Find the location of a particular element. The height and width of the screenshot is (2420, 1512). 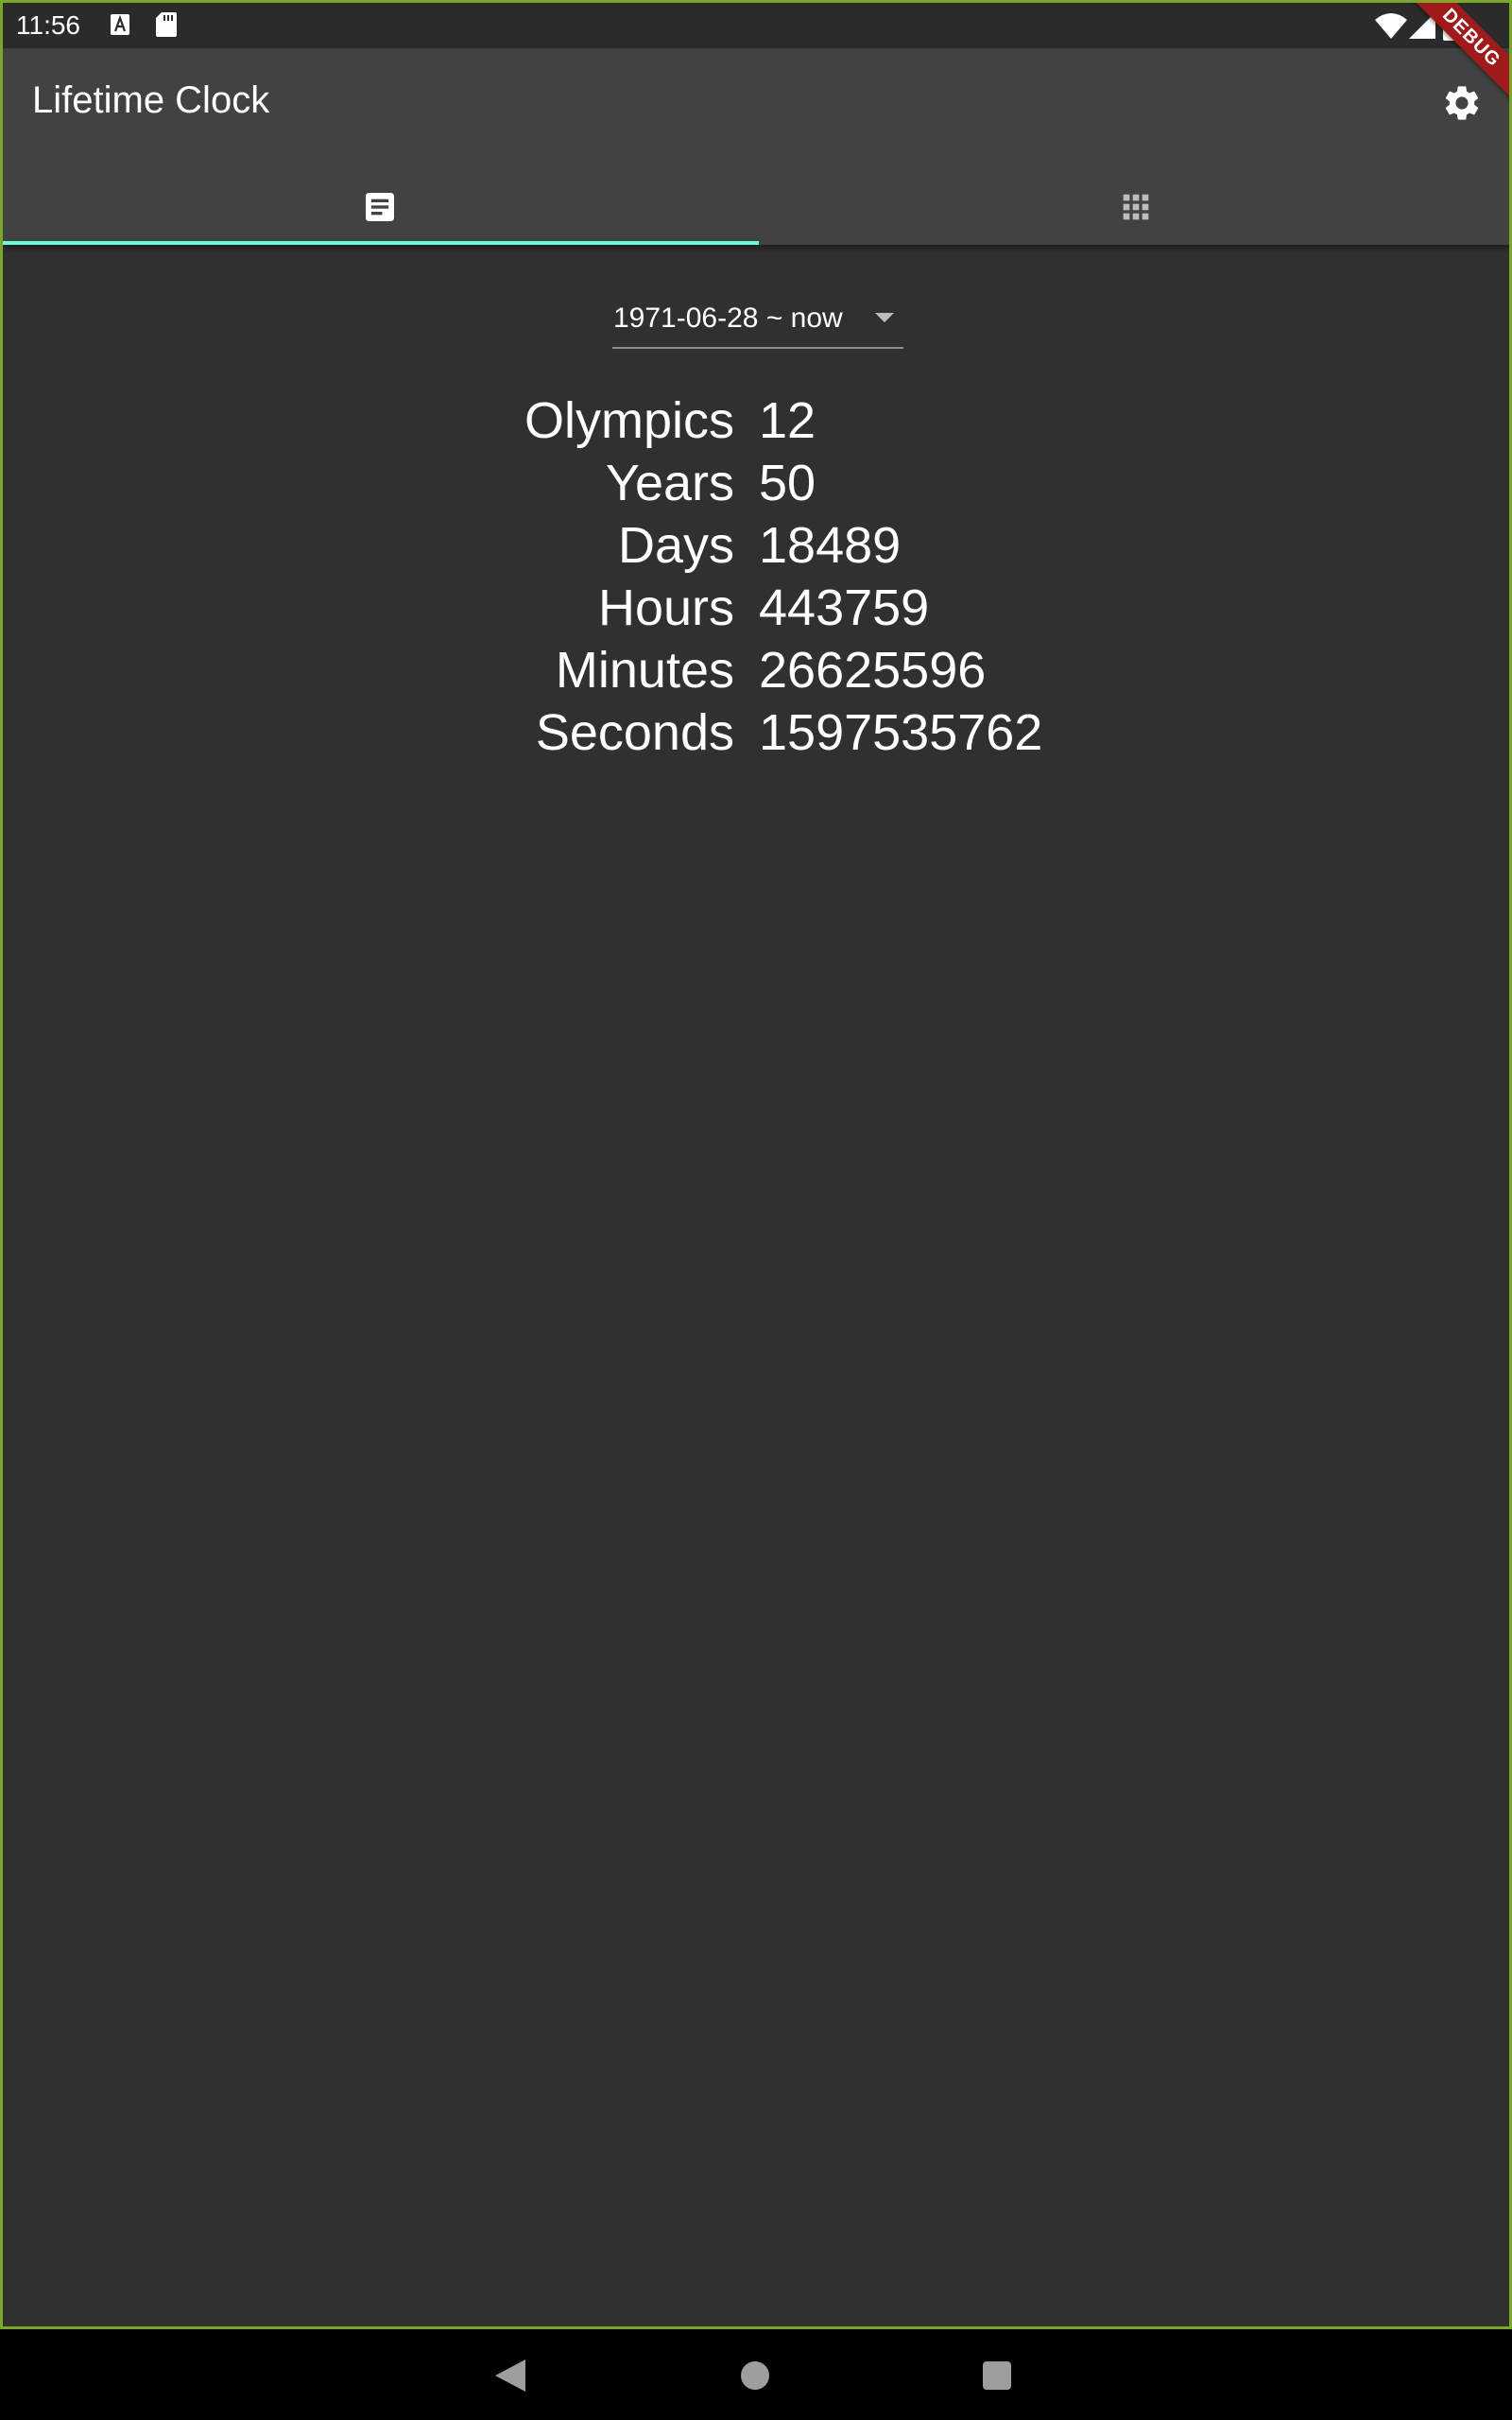

stat-label: Minutes is located at coordinates (644, 671).